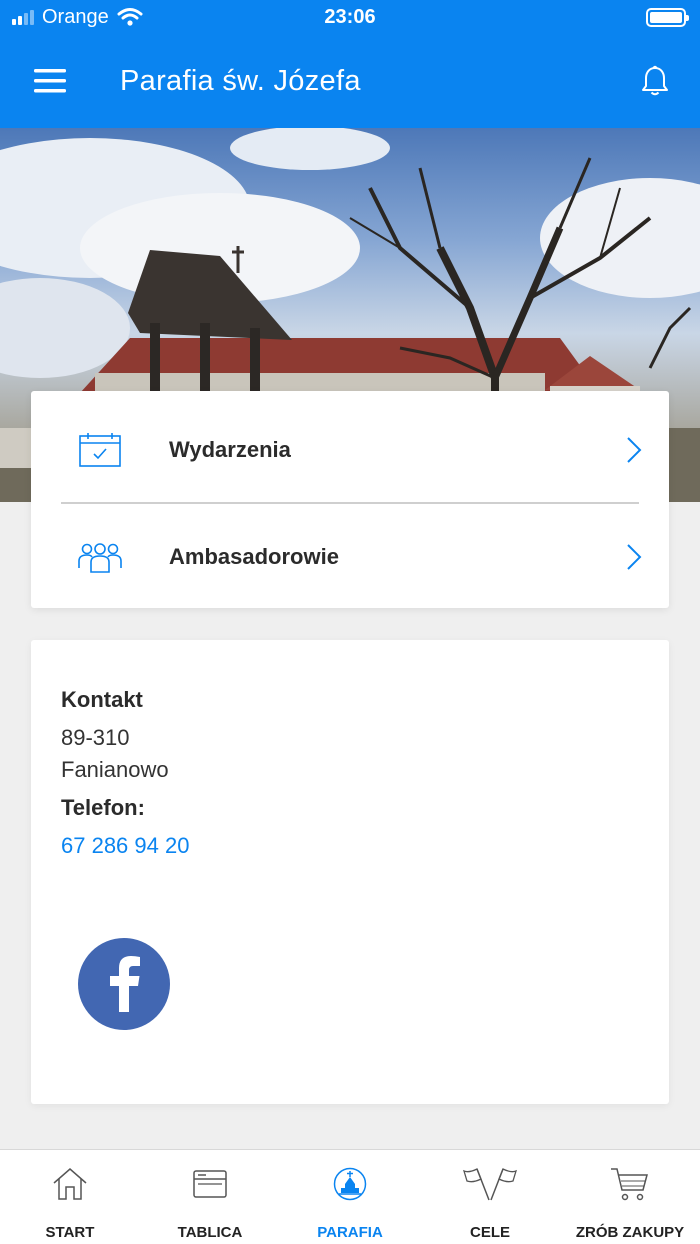 The image size is (700, 1244). What do you see at coordinates (350, 1232) in the screenshot?
I see `nav-label: PARAFIA` at bounding box center [350, 1232].